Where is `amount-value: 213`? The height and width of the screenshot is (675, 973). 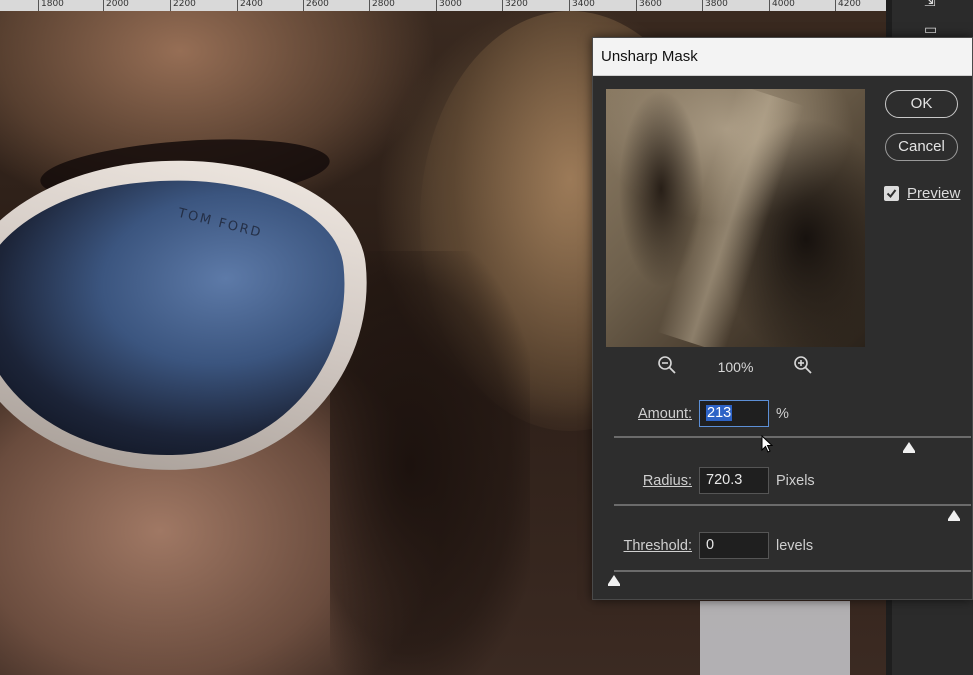 amount-value: 213 is located at coordinates (719, 413).